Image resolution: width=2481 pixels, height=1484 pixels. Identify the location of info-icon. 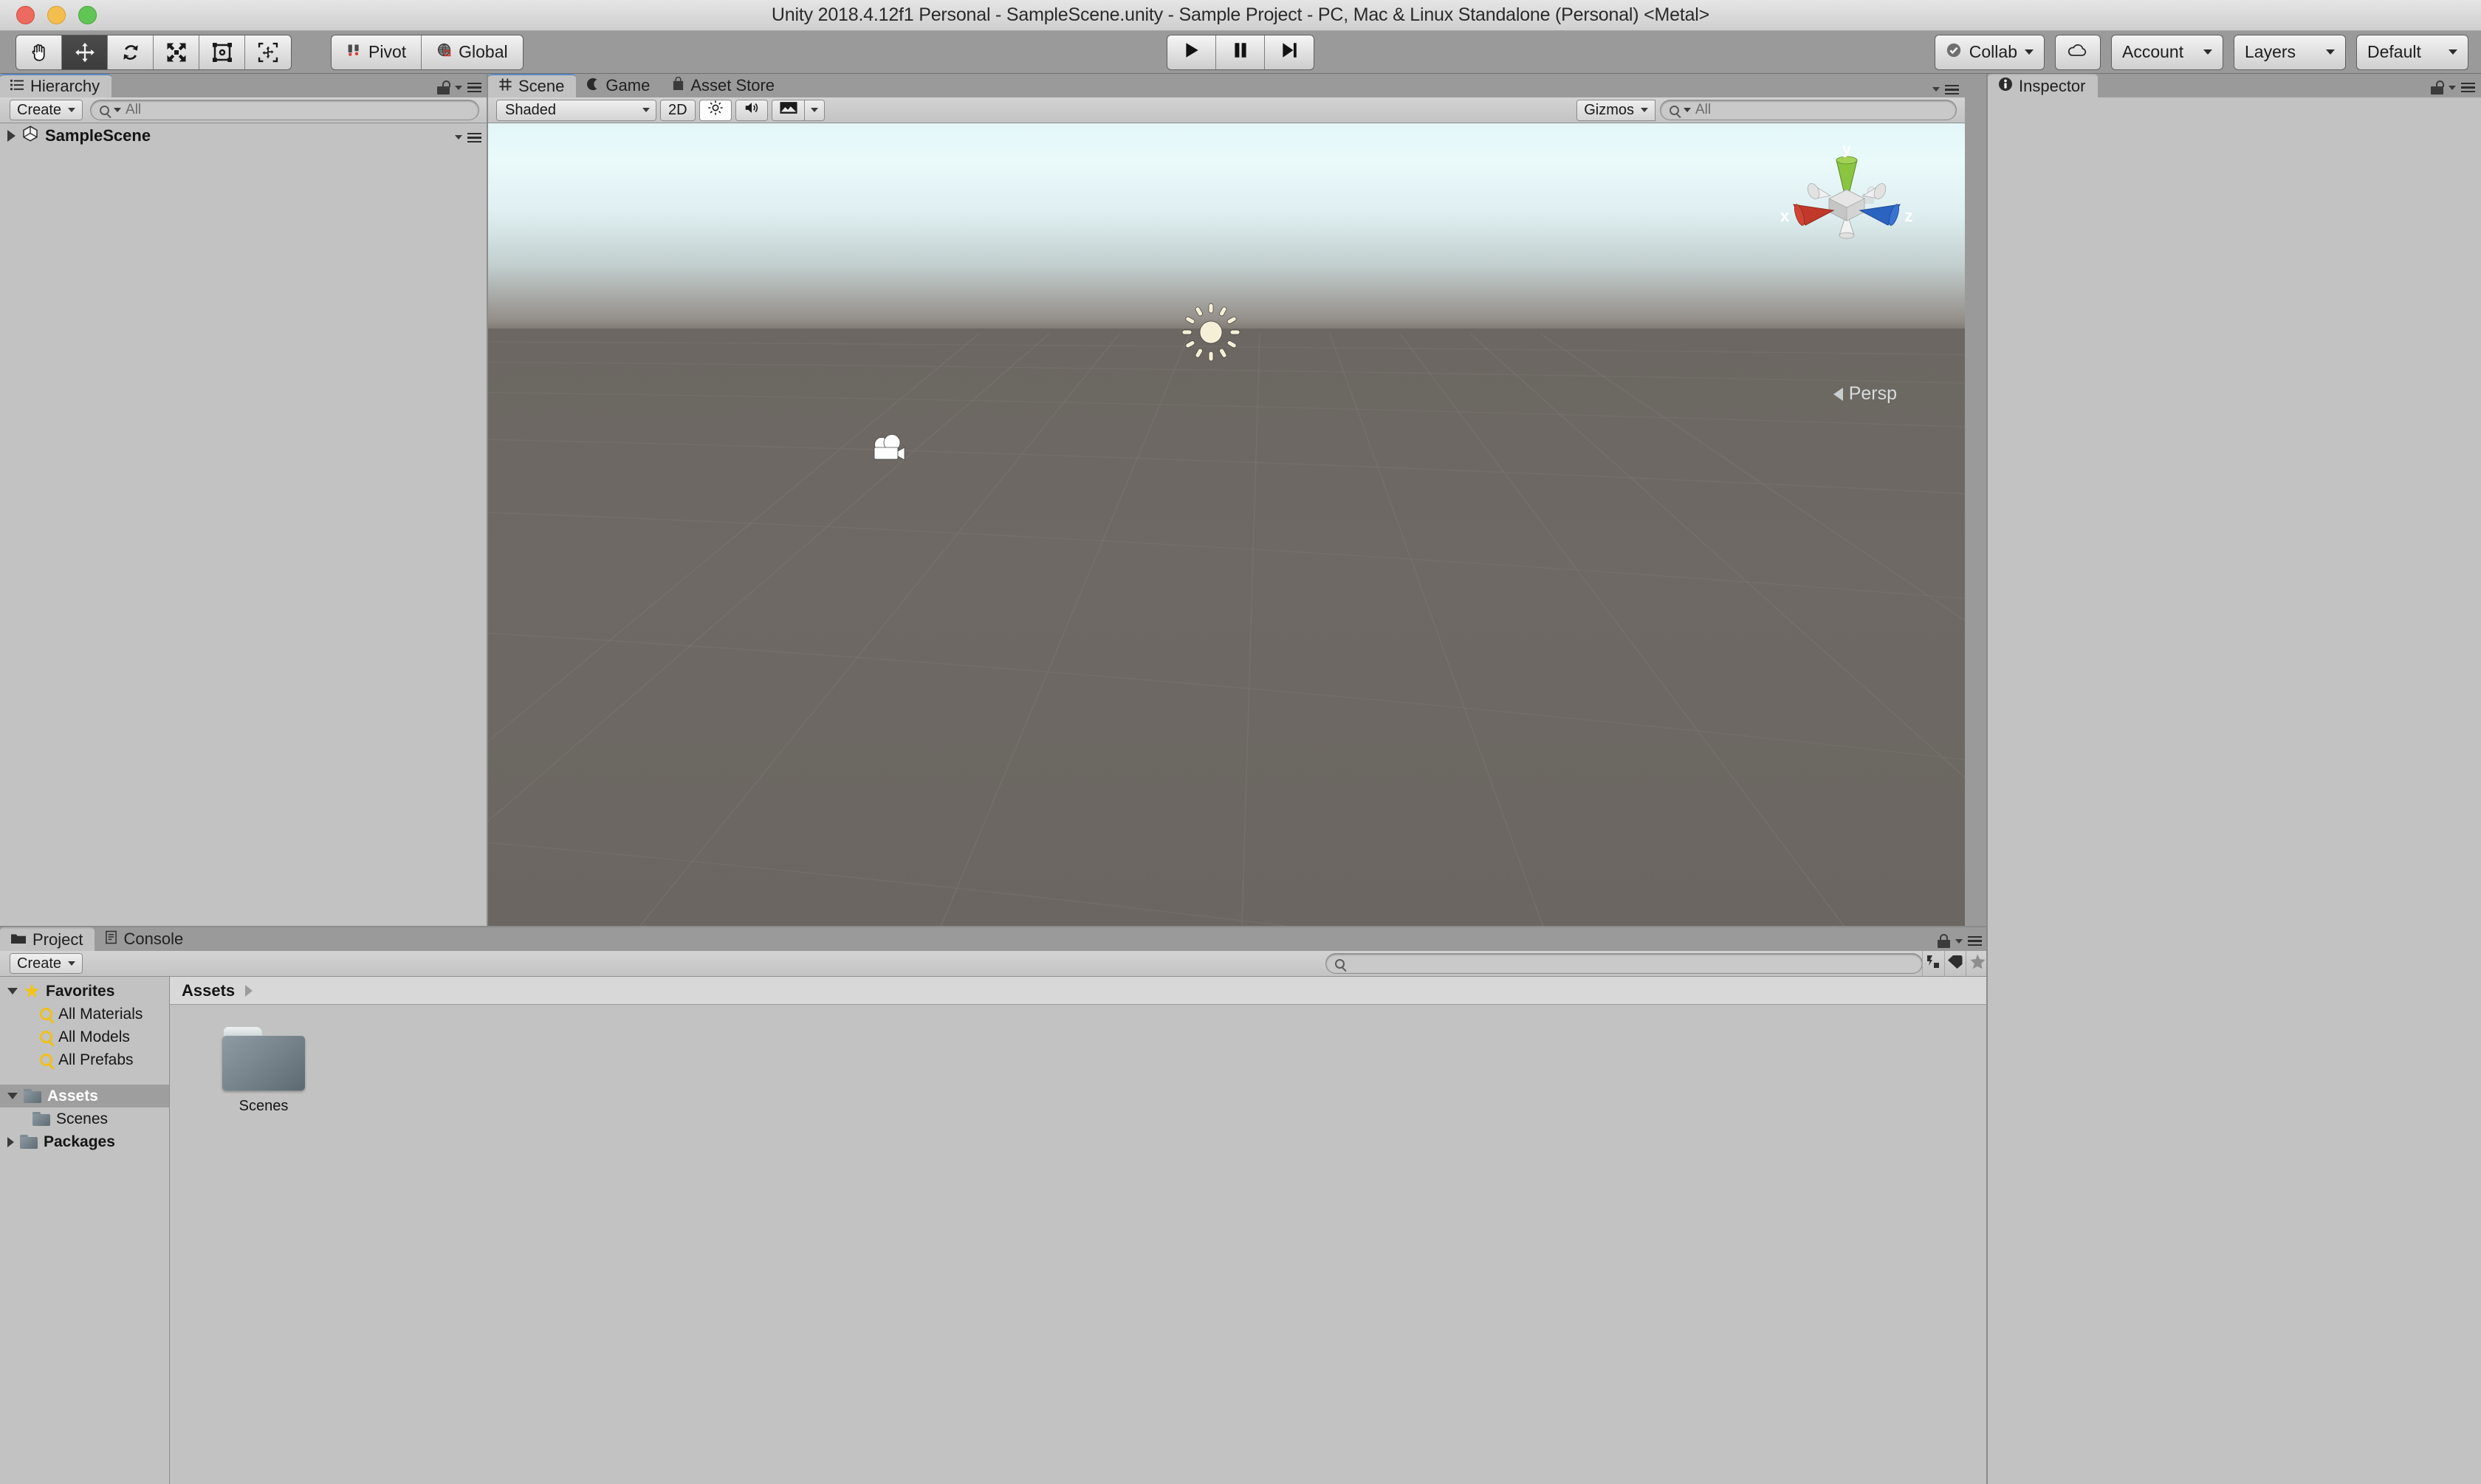
(2005, 86).